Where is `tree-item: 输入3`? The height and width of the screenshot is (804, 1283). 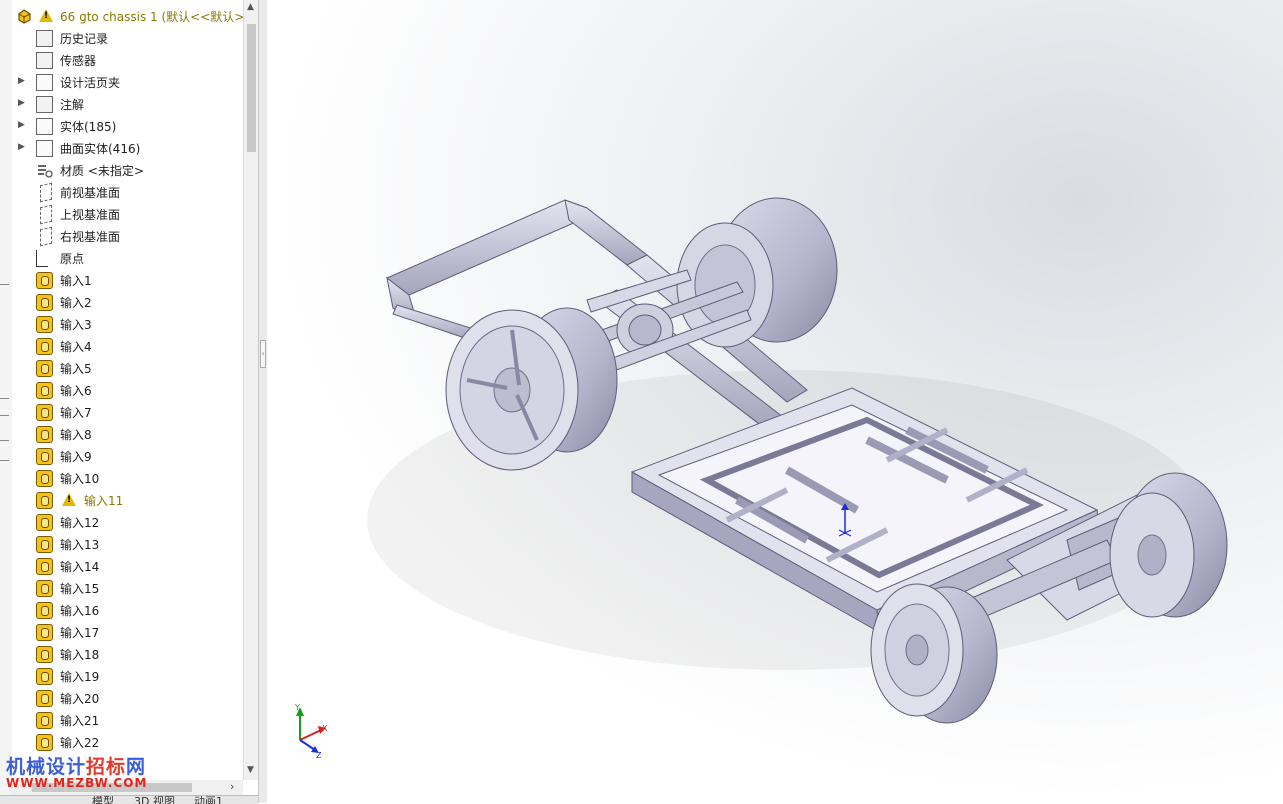 tree-item: 输入3 is located at coordinates (127, 325).